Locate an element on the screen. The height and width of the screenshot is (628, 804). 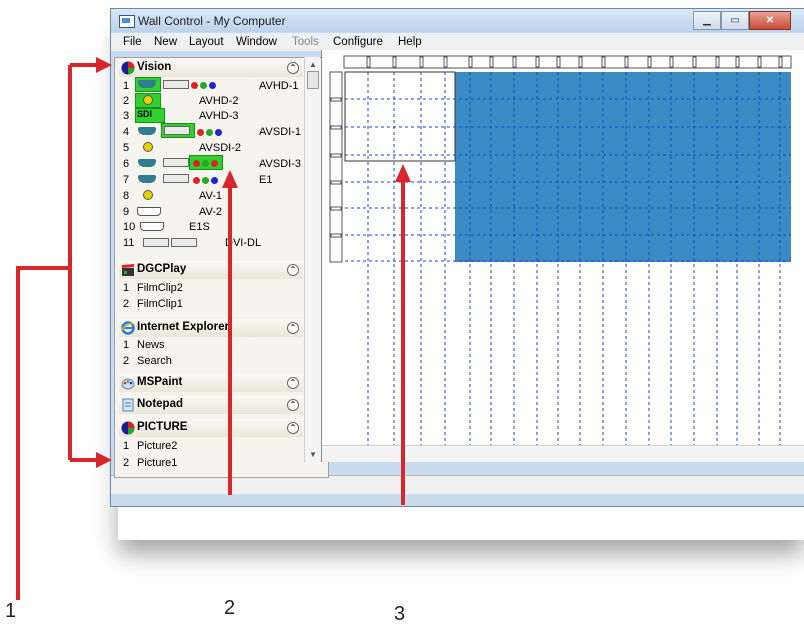
vision-logo-icon is located at coordinates (128, 68).